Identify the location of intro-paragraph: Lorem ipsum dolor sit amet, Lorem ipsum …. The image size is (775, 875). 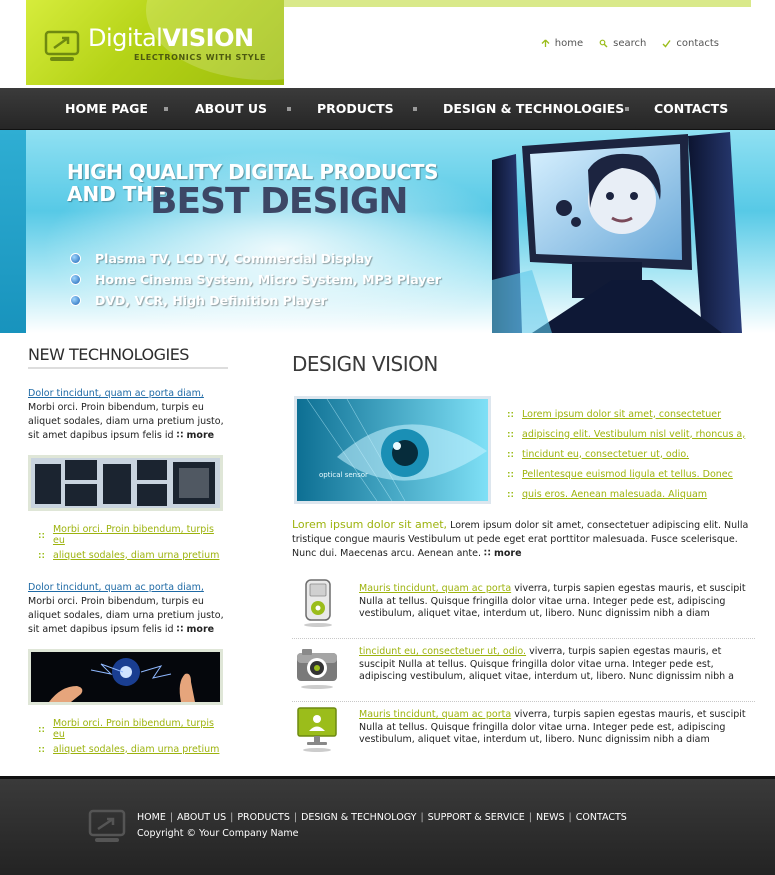
(523, 539).